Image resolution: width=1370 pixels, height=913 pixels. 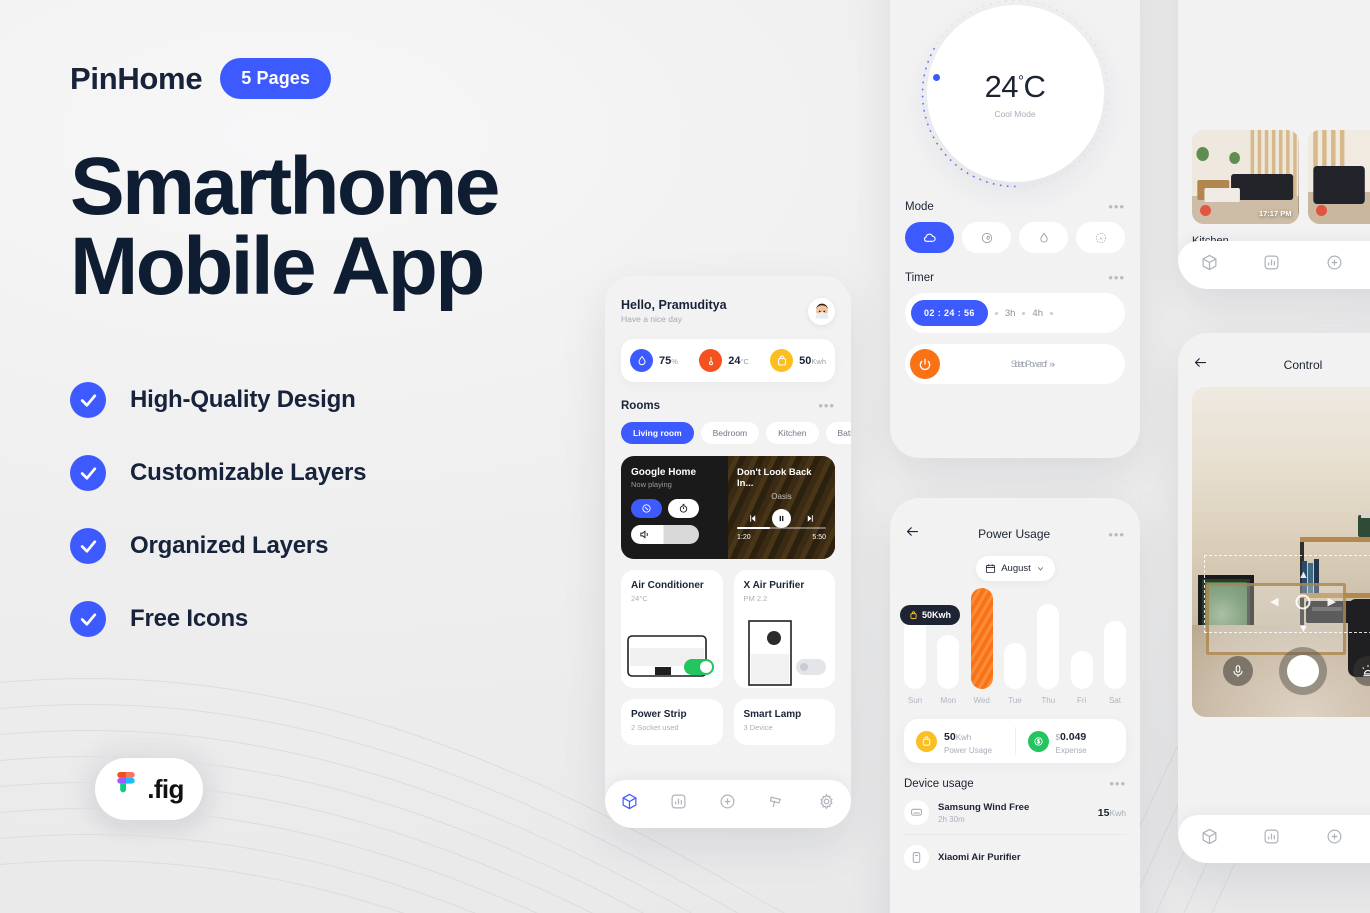 I want to click on camera-live-viewer: ▲ ▼ ◀ ▶, so click(x=1281, y=552).